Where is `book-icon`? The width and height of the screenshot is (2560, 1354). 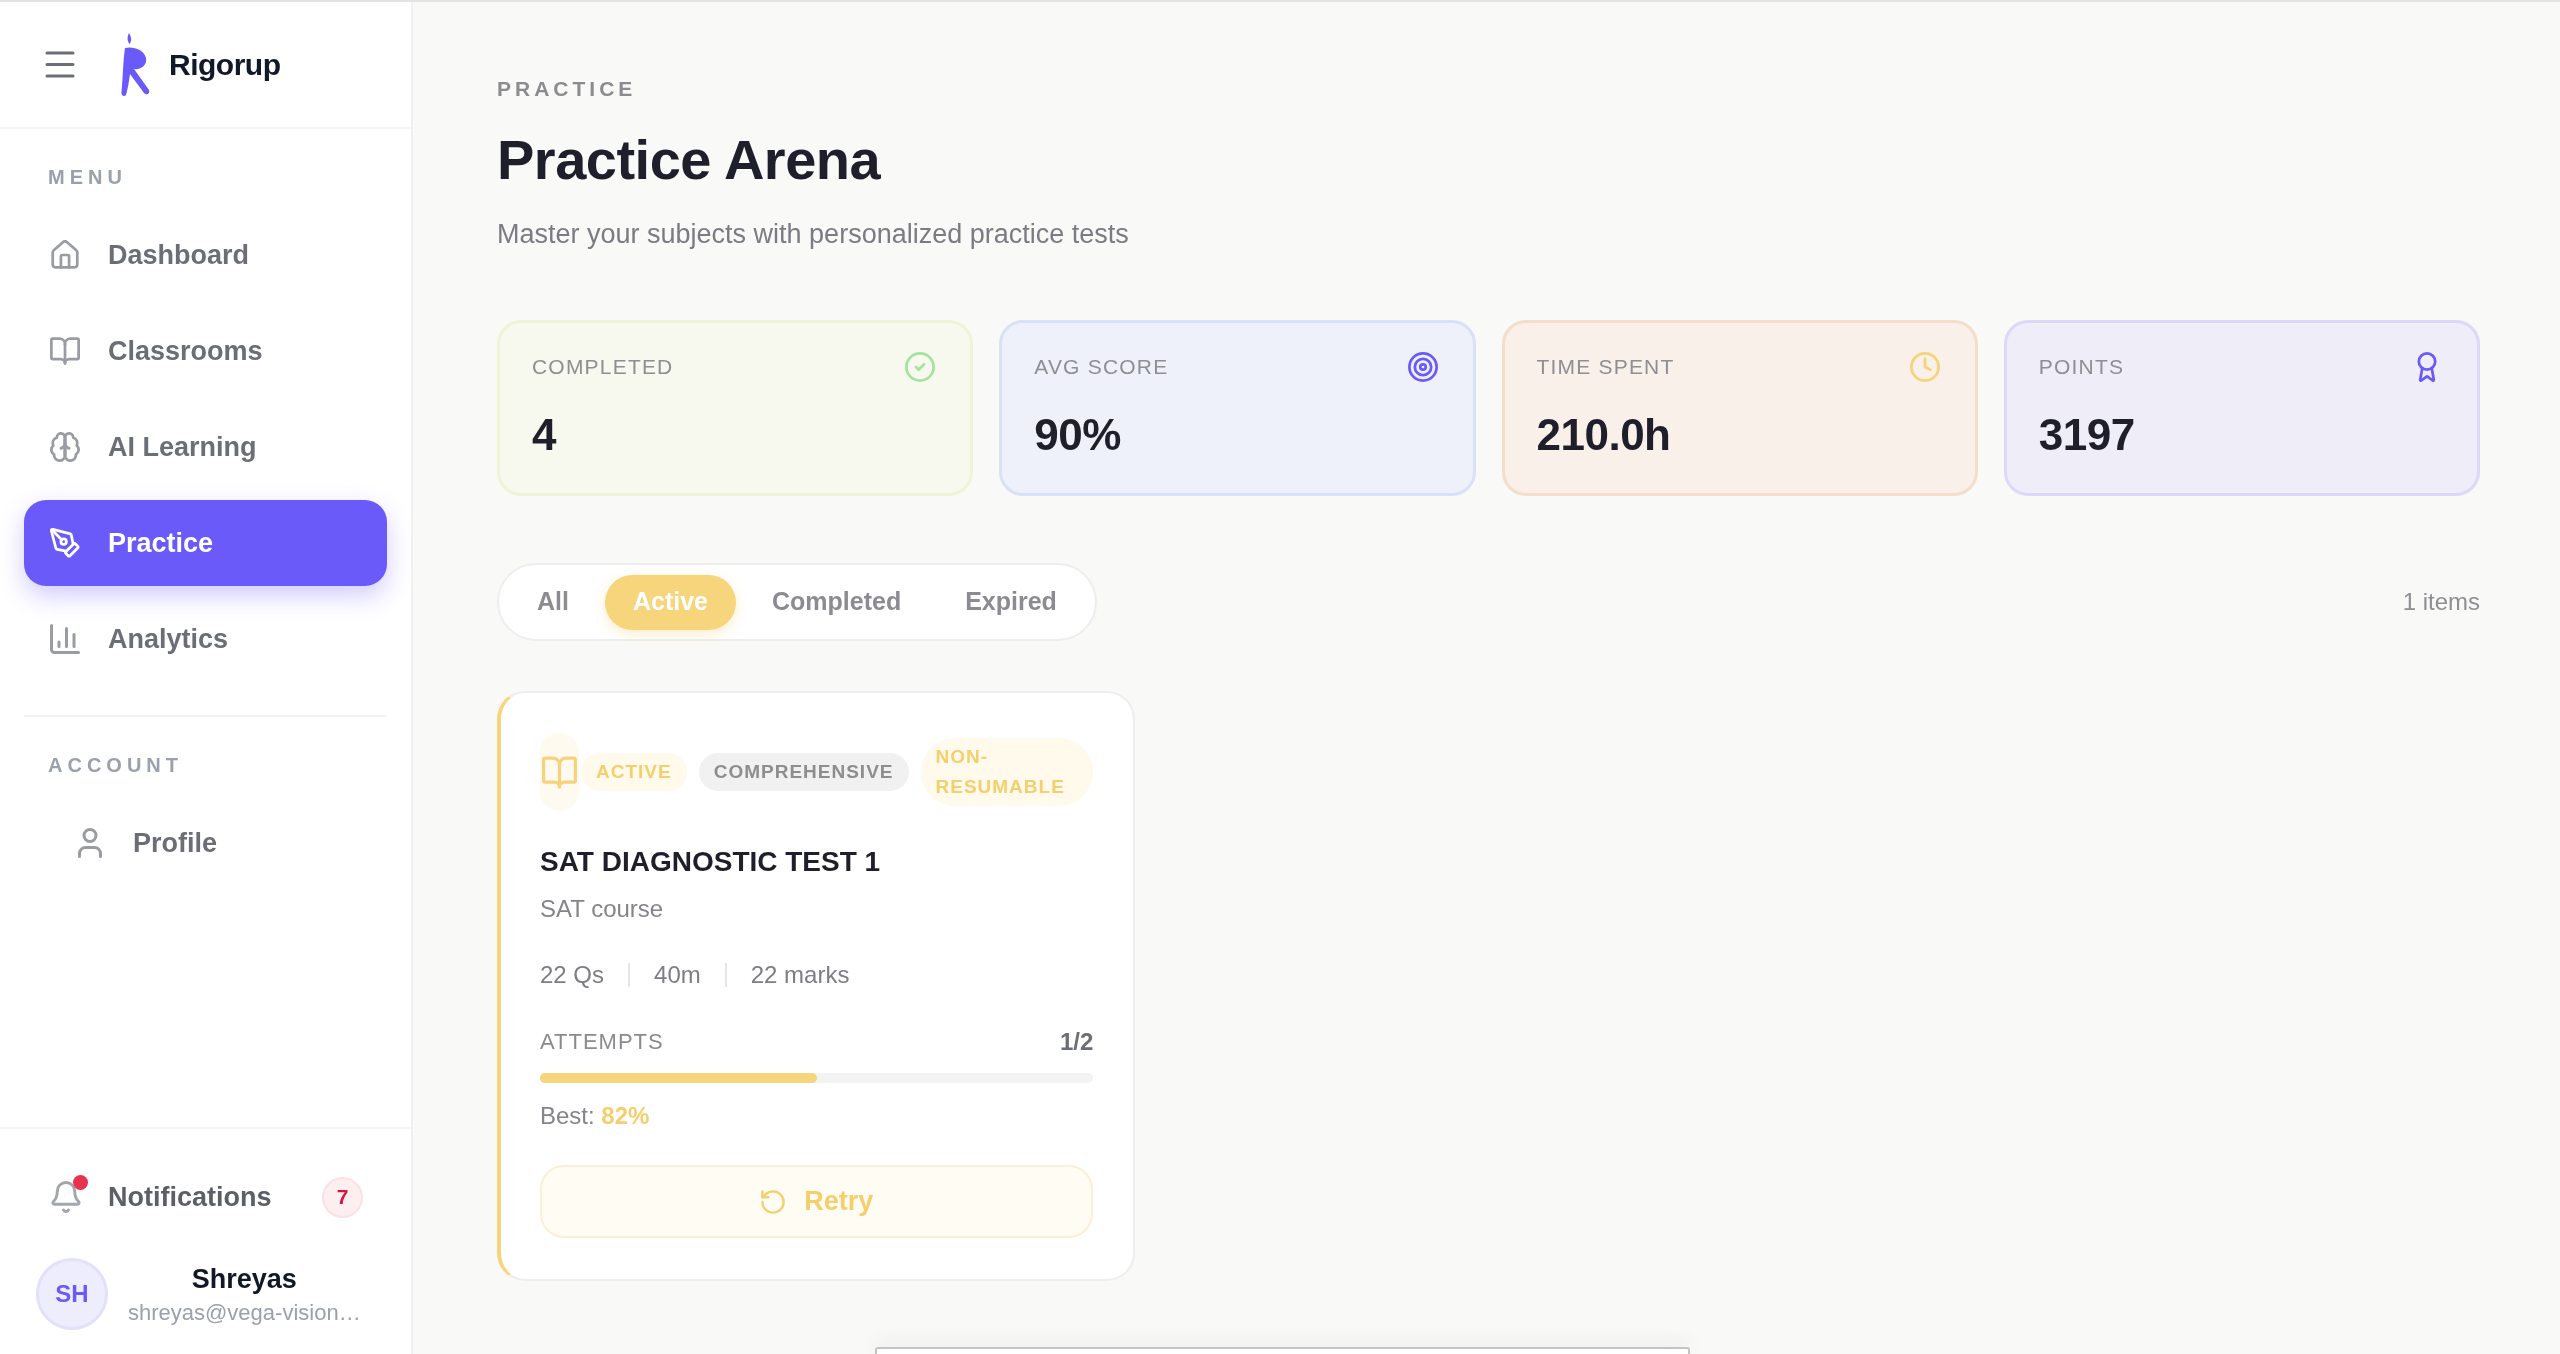
book-icon is located at coordinates (559, 772).